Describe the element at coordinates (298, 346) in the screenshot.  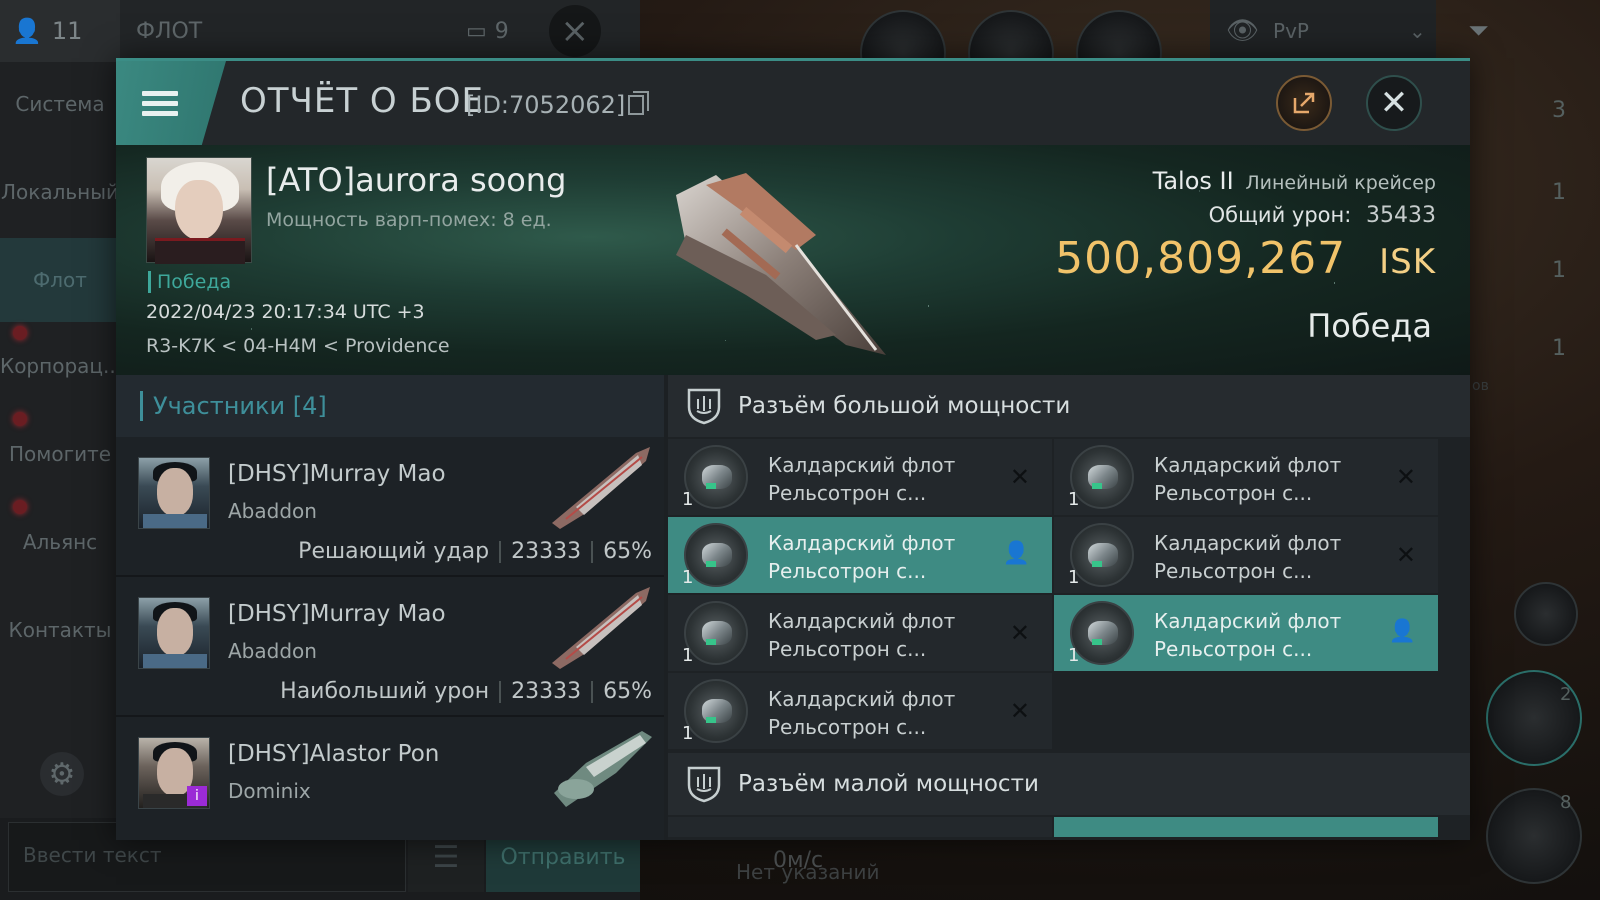
I see `battle-location: R3-K7K < 04-H4M < Providence` at that location.